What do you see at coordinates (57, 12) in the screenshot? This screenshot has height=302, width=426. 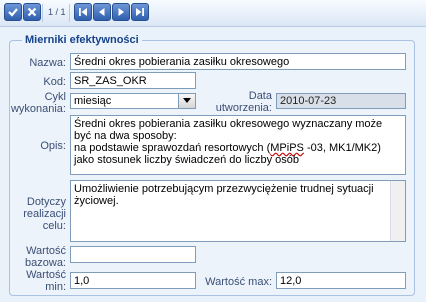 I see `pager-indicator: 1 / 1` at bounding box center [57, 12].